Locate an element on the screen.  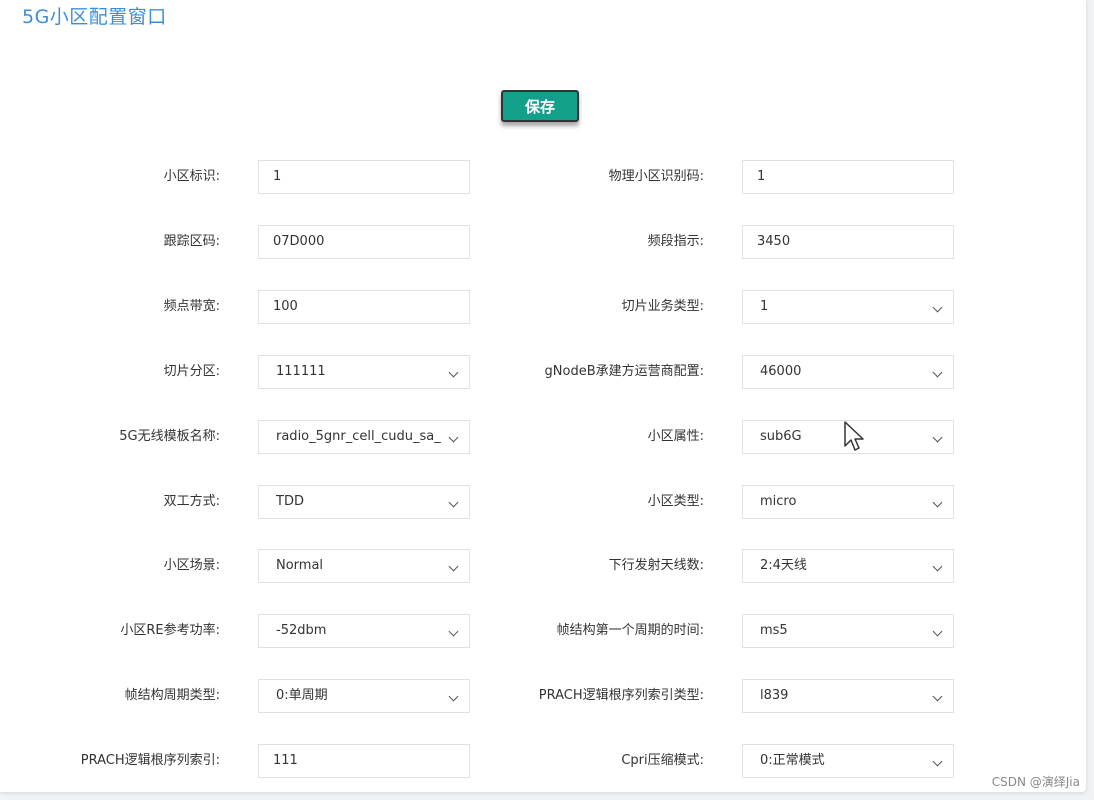
field-value: 111111 is located at coordinates (301, 371).